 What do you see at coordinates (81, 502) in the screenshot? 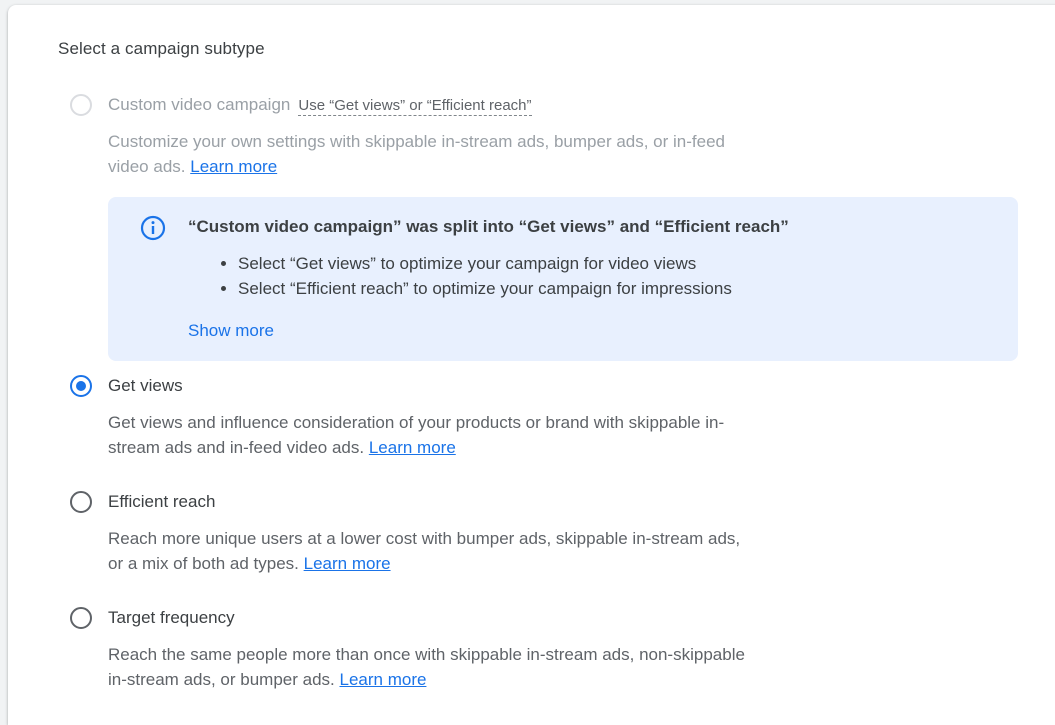
I see `radio-efficient-reach` at bounding box center [81, 502].